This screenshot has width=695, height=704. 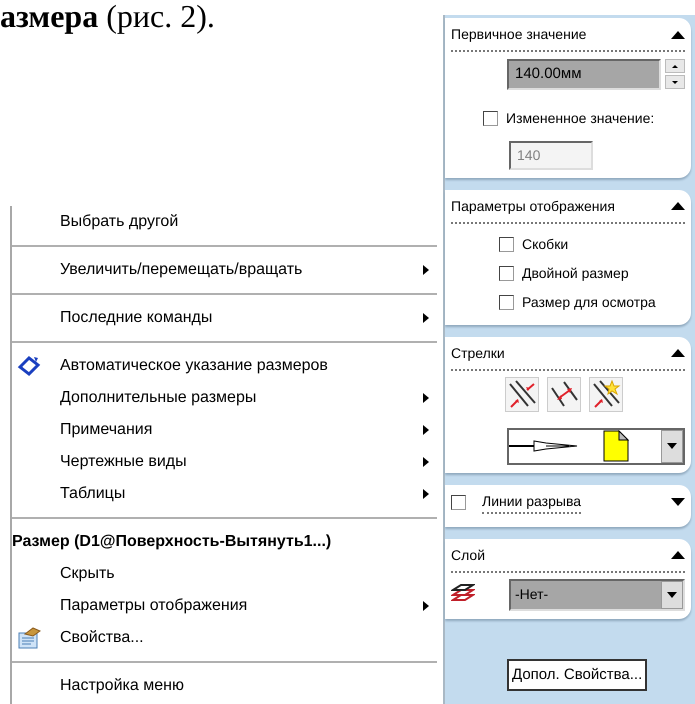 What do you see at coordinates (596, 446) in the screenshot?
I see `arrow-style-dropdown` at bounding box center [596, 446].